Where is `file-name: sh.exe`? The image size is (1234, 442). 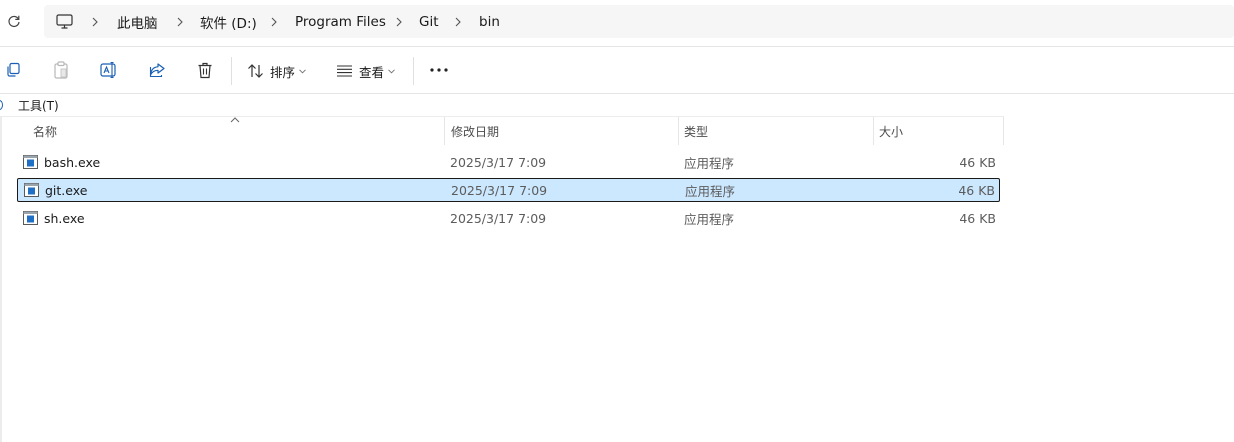
file-name: sh.exe is located at coordinates (64, 218).